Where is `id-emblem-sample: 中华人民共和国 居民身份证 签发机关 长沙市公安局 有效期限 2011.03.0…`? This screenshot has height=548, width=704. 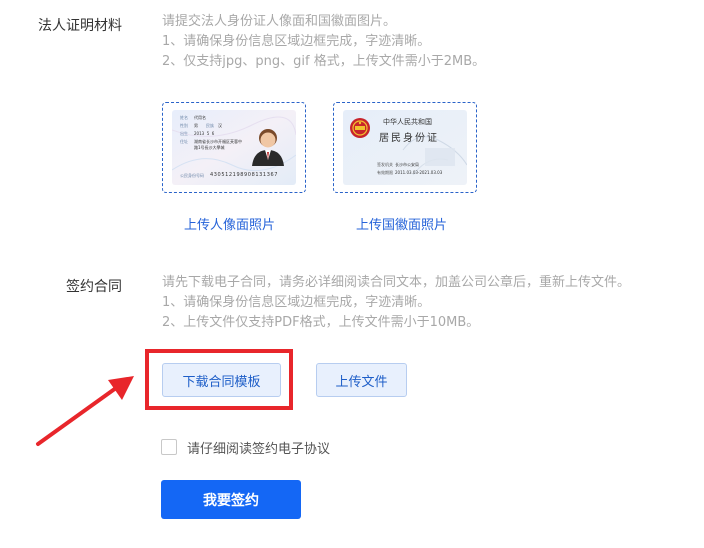 id-emblem-sample: 中华人民共和国 居民身份证 签发机关 长沙市公安局 有效期限 2011.03.0… is located at coordinates (405, 147).